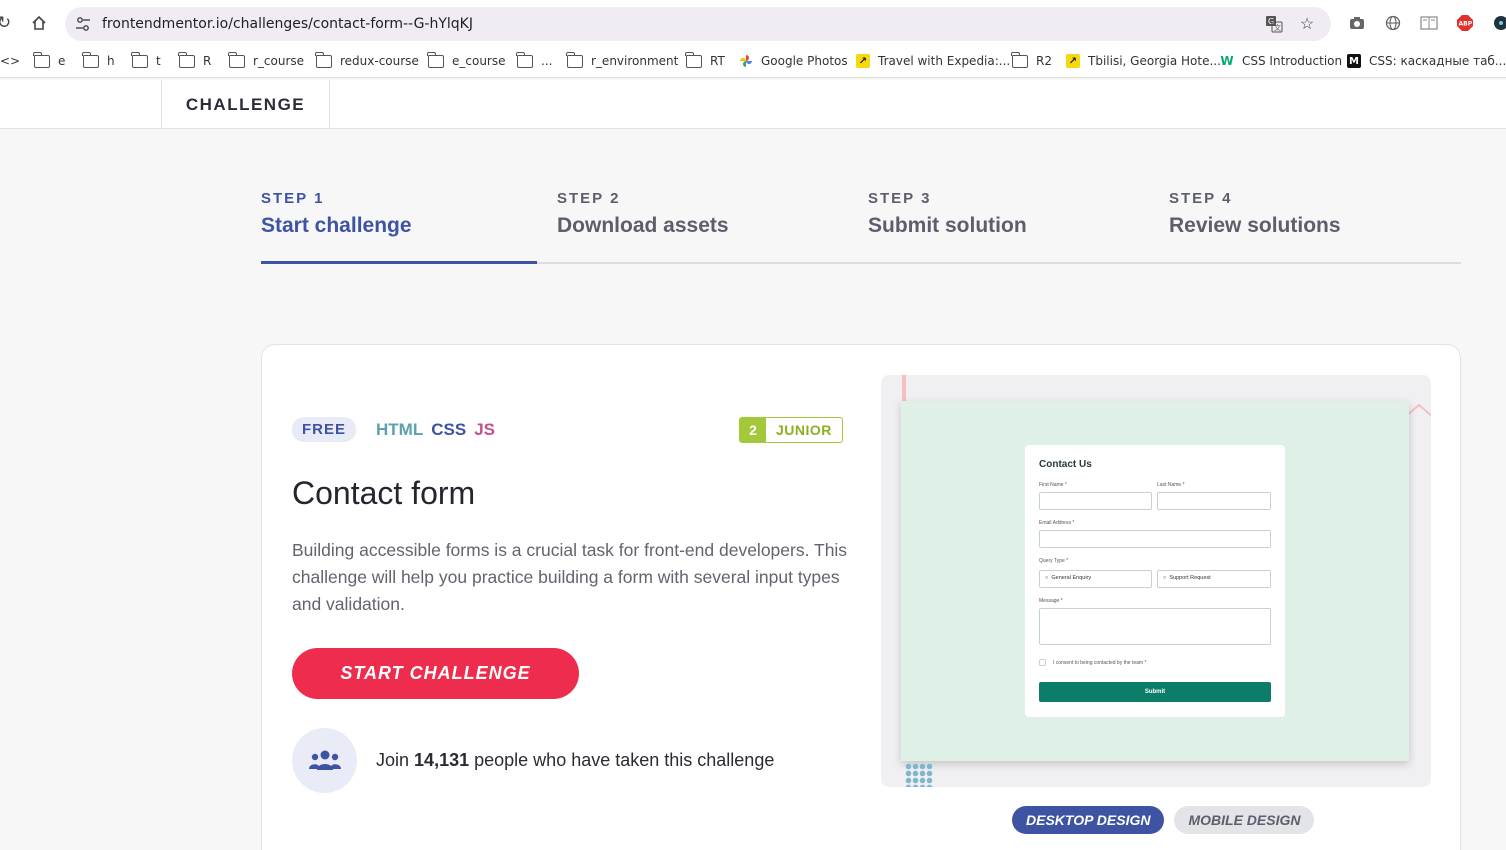 The height and width of the screenshot is (850, 1506). Describe the element at coordinates (449, 429) in the screenshot. I see `language-css: CSS` at that location.